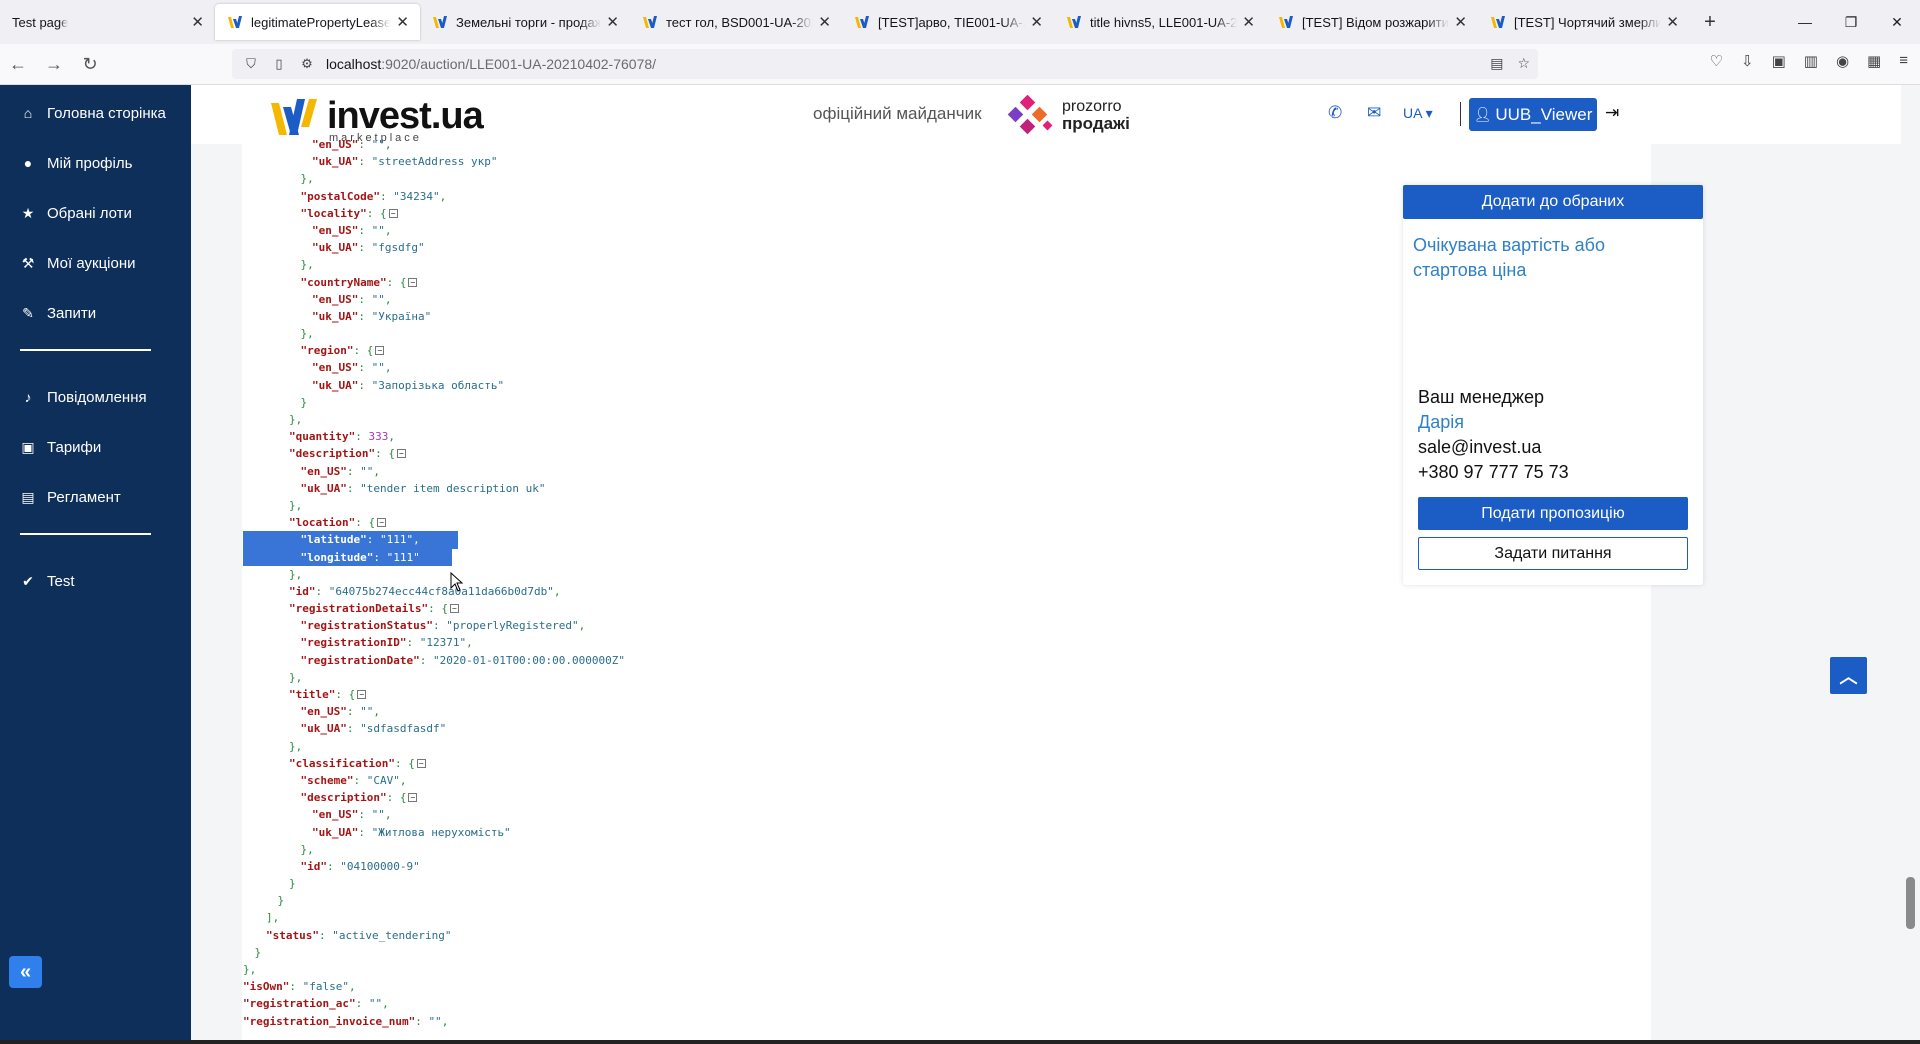  Describe the element at coordinates (18, 64) in the screenshot. I see `back-icon: ←` at that location.